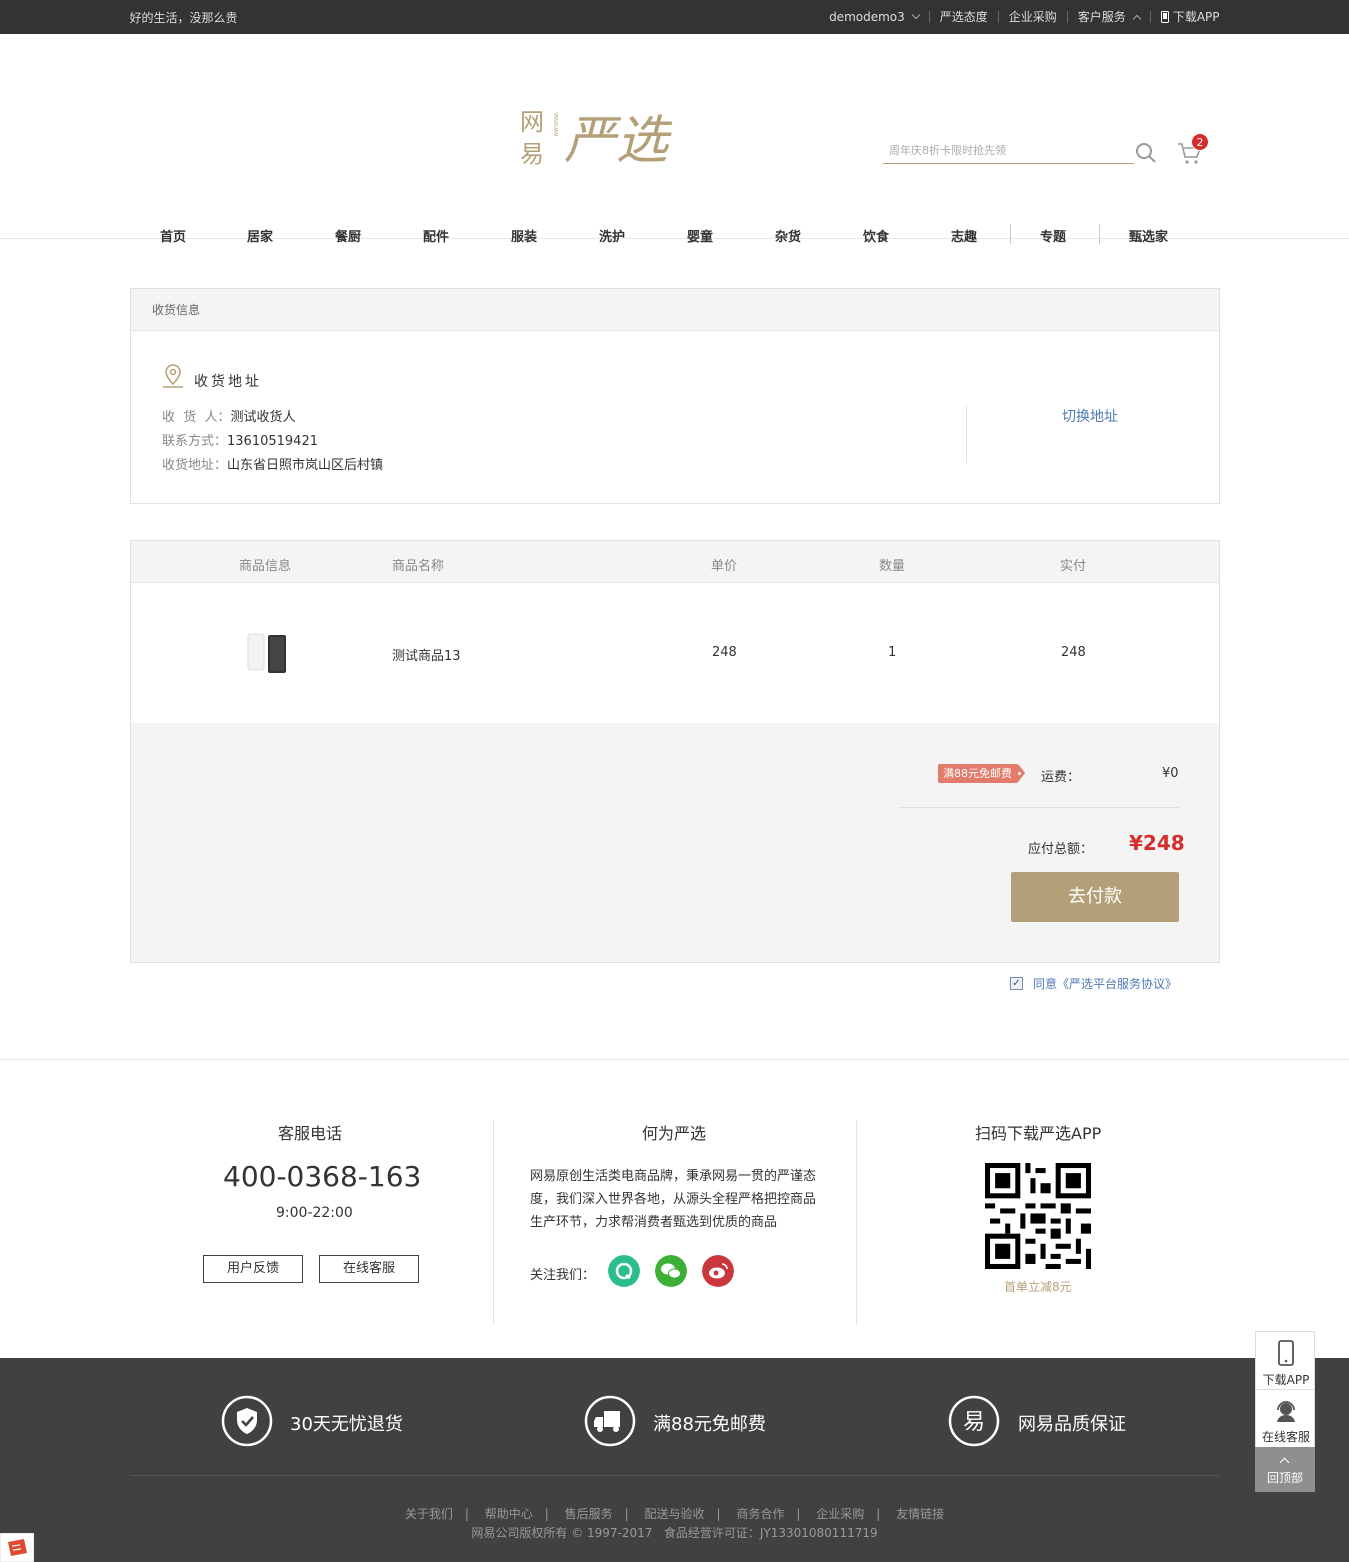 This screenshot has height=1562, width=1349. Describe the element at coordinates (310, 1133) in the screenshot. I see `service-phone-title: 客服电话` at that location.